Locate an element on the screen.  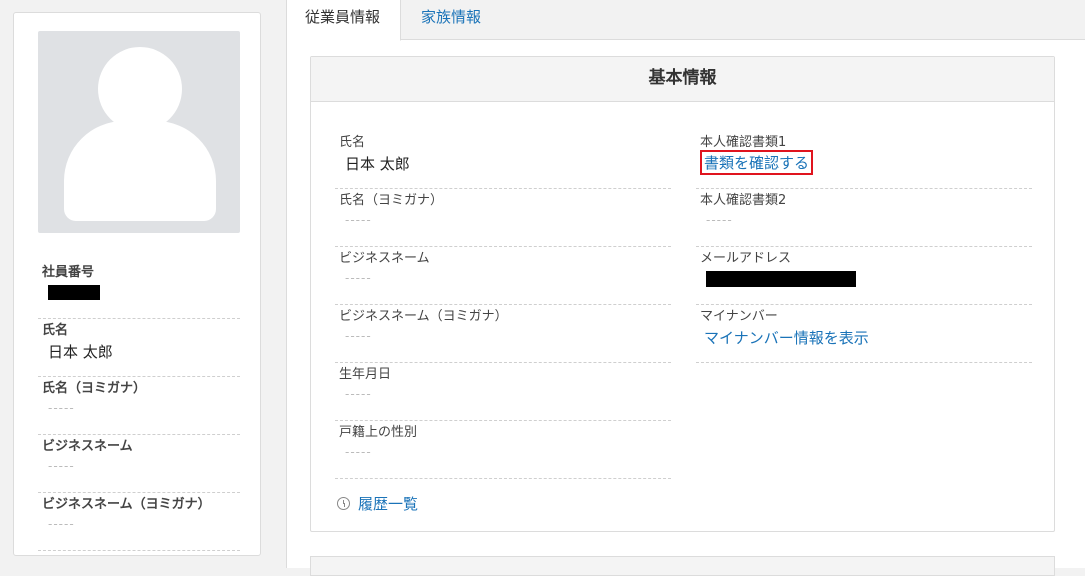
legal-gender-field: 戸籍上の性別 ----- is located at coordinates (503, 450).